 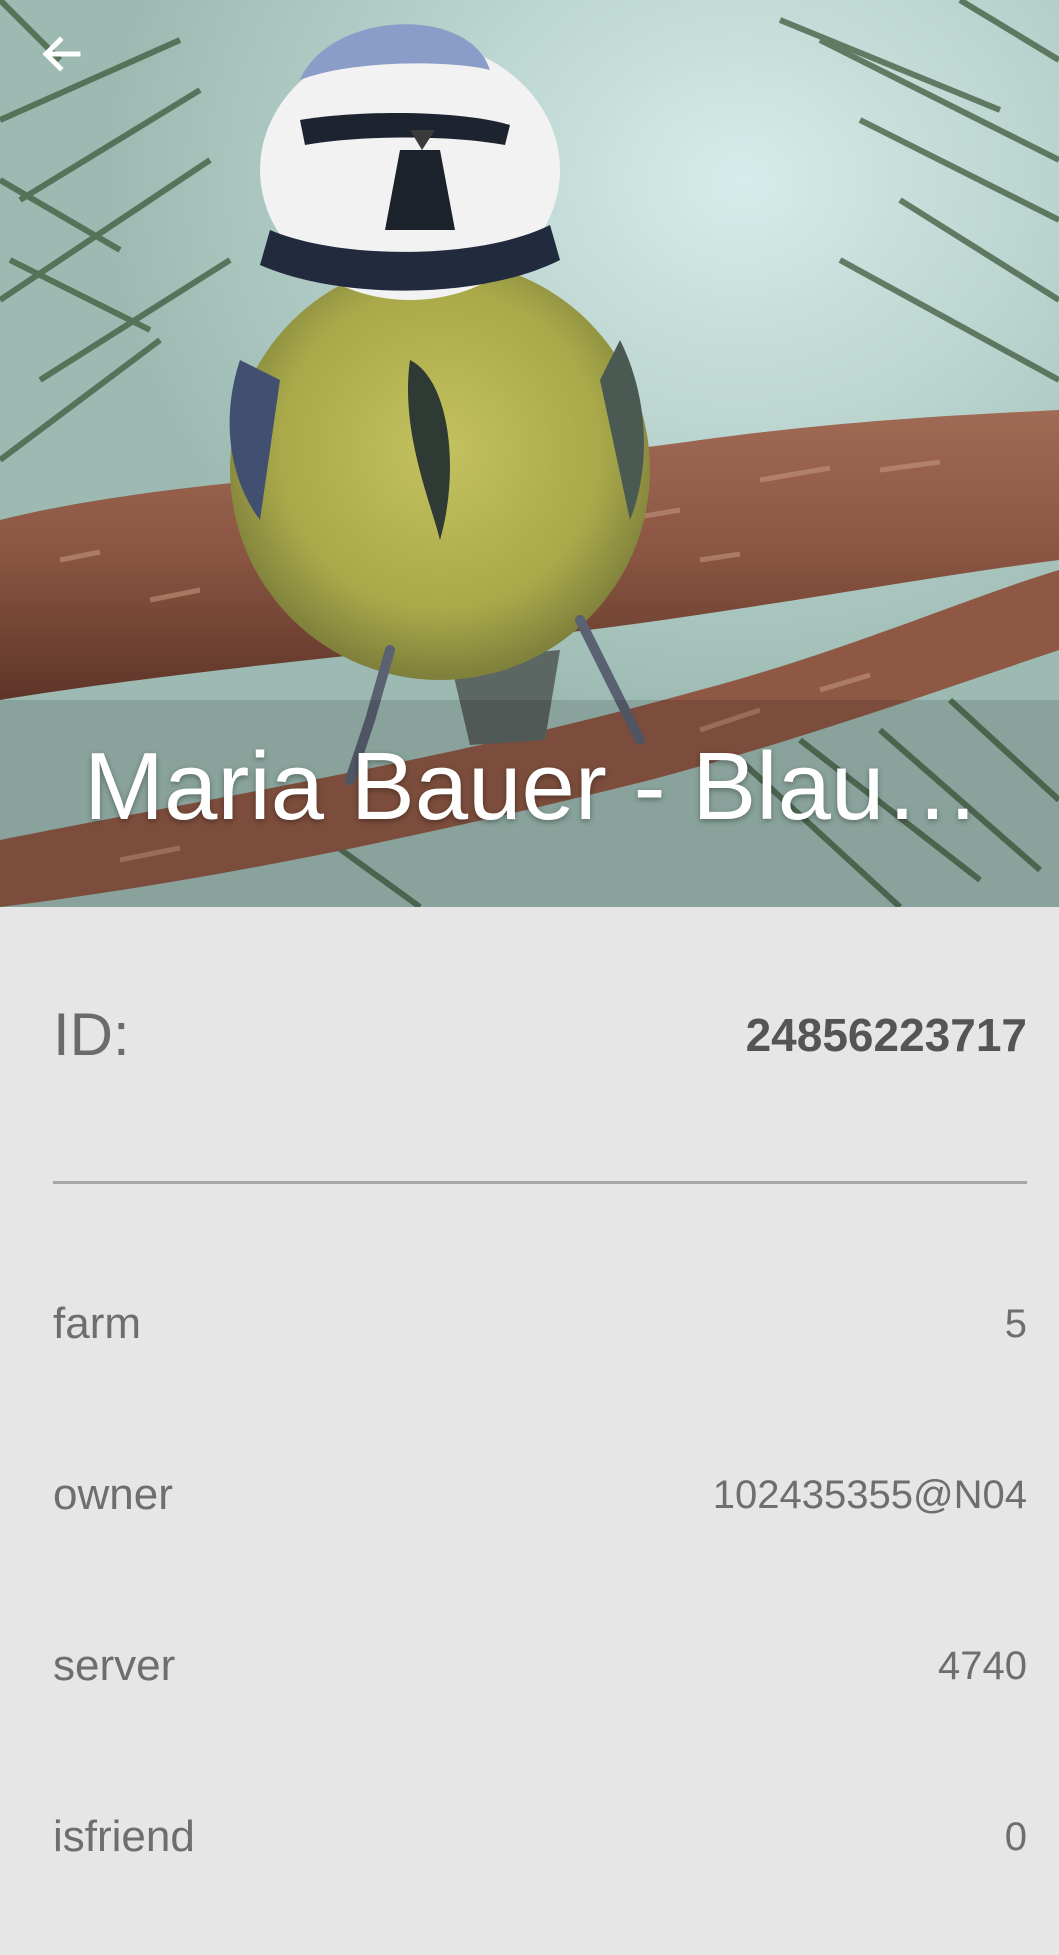 What do you see at coordinates (97, 1323) in the screenshot?
I see `property-label: farm` at bounding box center [97, 1323].